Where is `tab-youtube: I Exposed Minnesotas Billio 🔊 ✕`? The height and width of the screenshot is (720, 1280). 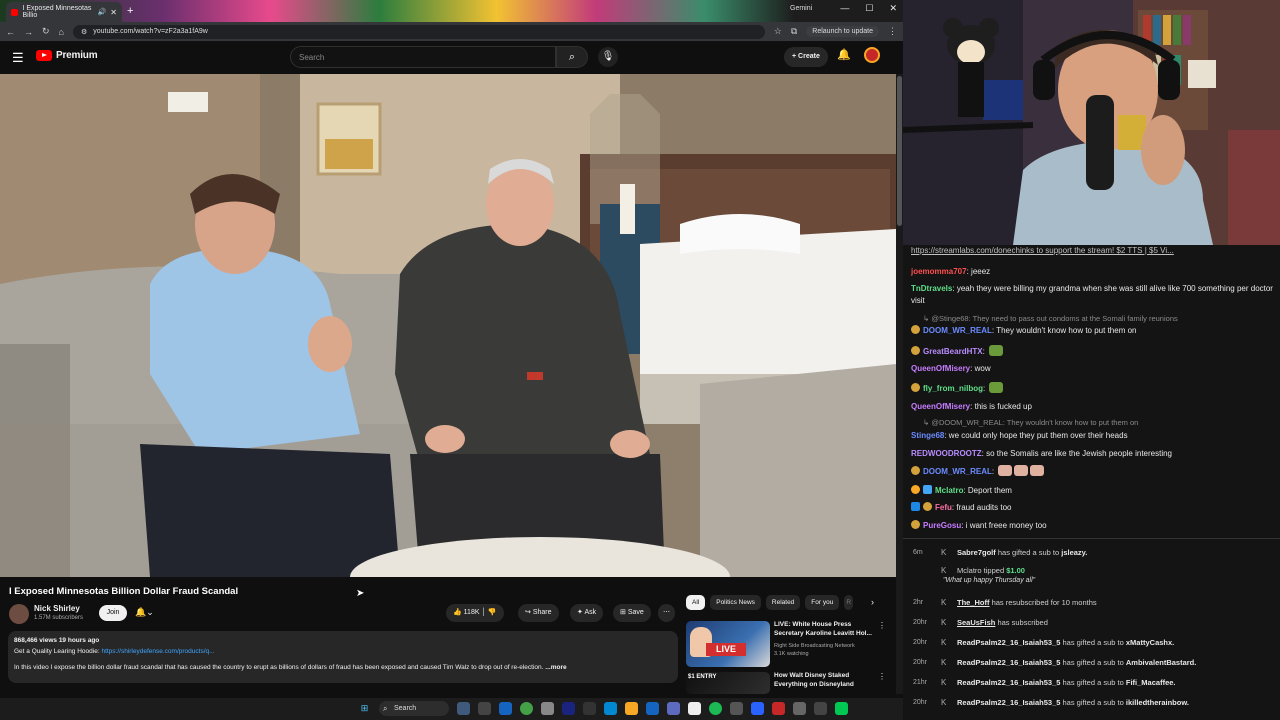
tab-youtube: I Exposed Minnesotas Billio 🔊 ✕ is located at coordinates (64, 12).